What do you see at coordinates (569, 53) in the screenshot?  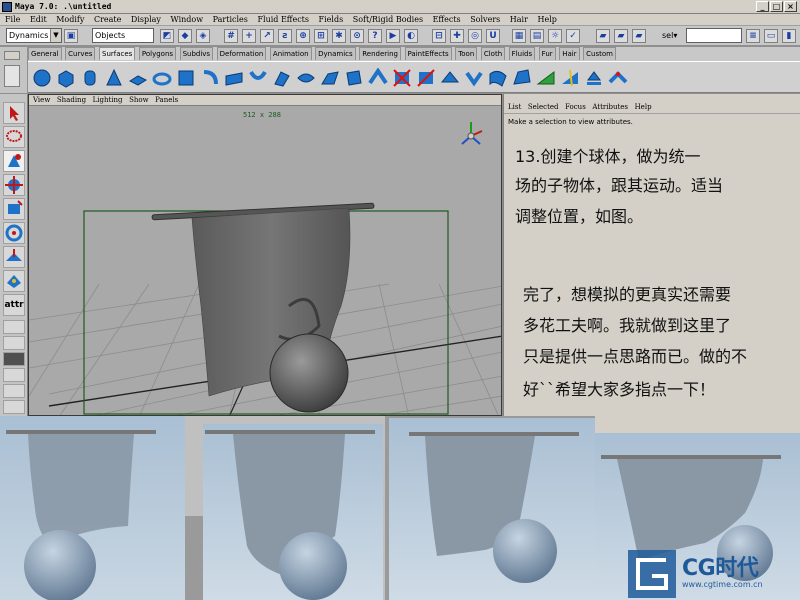 I see `shelf-tab-hair: Hair` at bounding box center [569, 53].